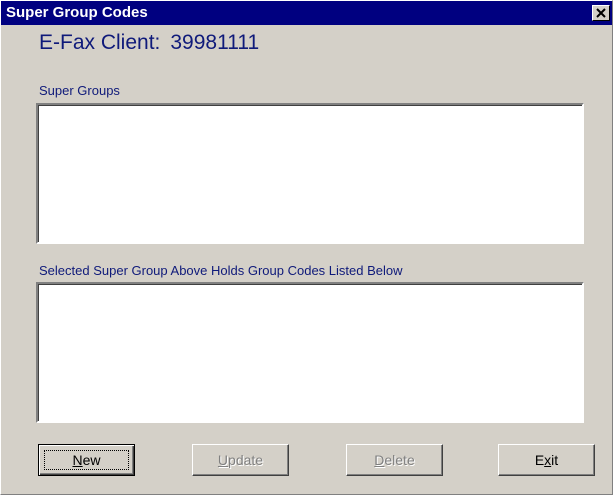 The width and height of the screenshot is (613, 495). I want to click on title-bar: Super Group Codes, so click(306, 13).